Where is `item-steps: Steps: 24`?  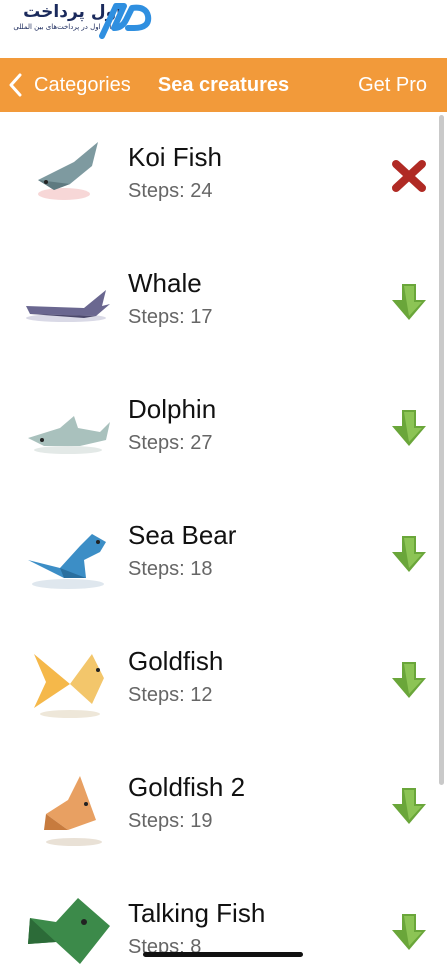 item-steps: Steps: 24 is located at coordinates (170, 191).